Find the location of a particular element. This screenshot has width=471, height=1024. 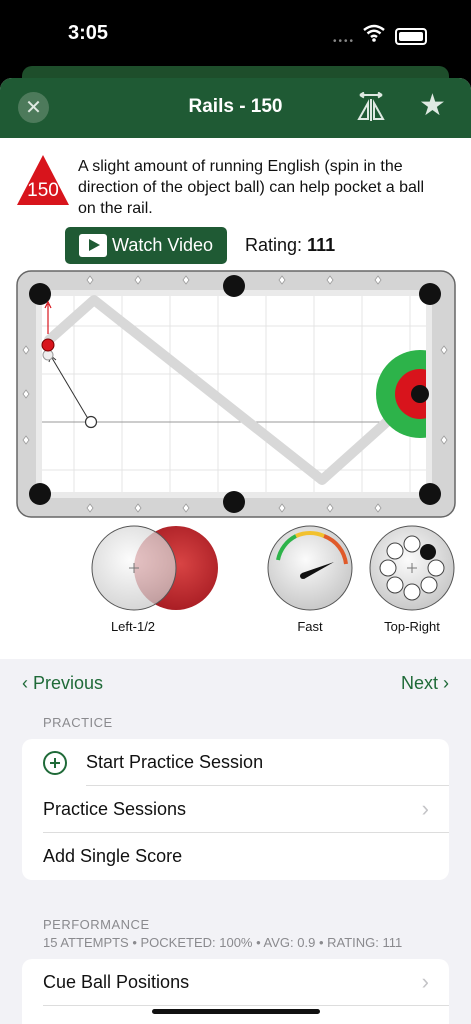

practice-sessions-row: Practice Sessions › is located at coordinates (235, 809).